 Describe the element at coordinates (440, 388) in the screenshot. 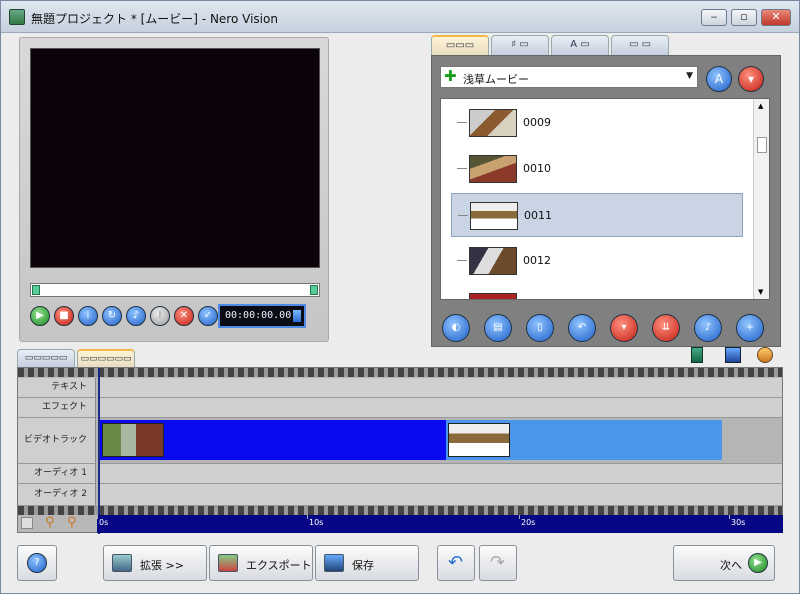

I see `track-lane-text` at that location.